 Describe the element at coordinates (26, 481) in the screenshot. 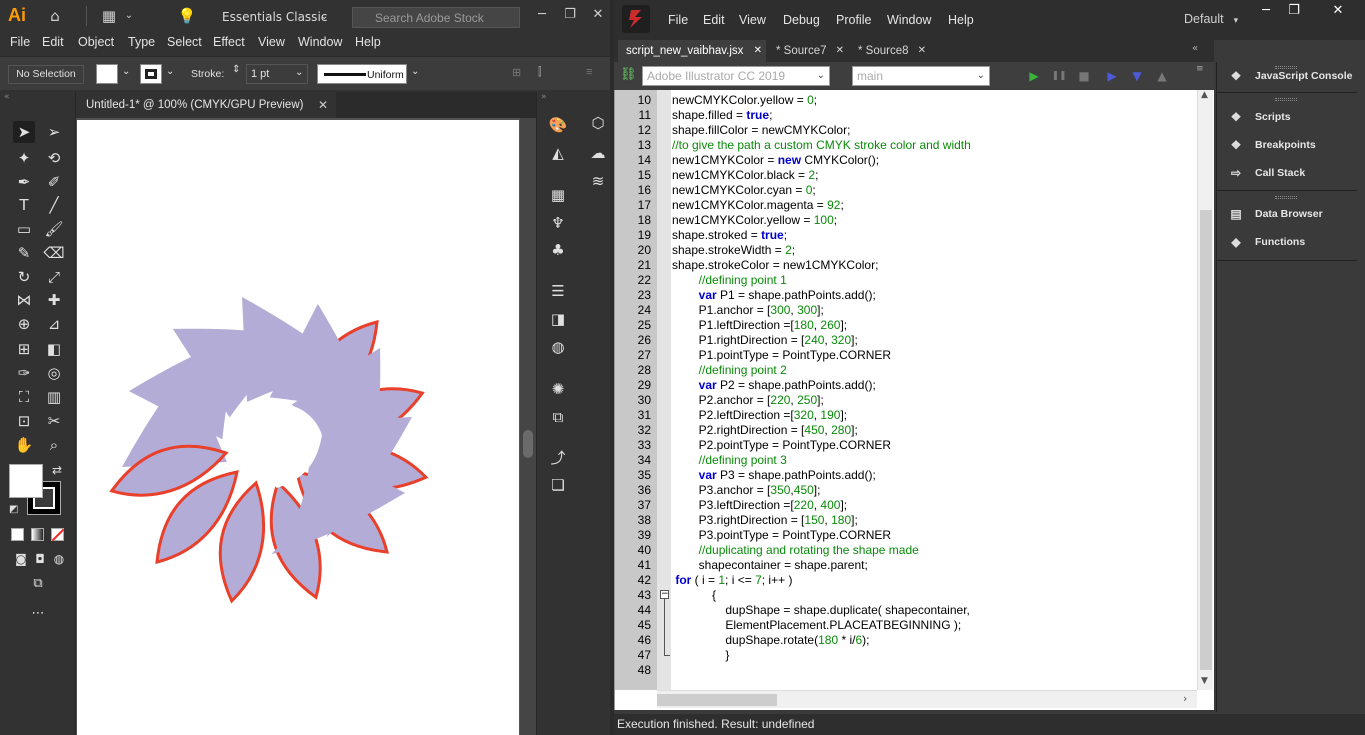

I see `fill-color-box` at that location.